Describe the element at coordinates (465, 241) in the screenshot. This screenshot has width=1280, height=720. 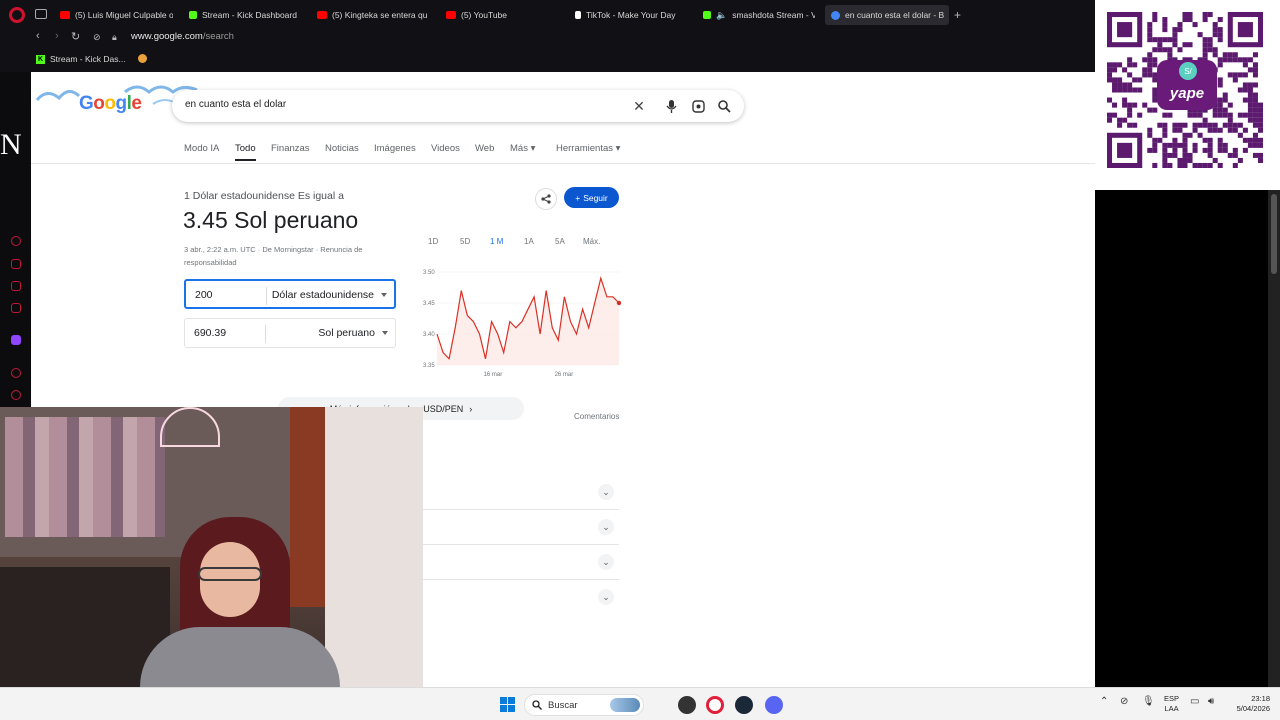
I see `range-5d: 5D` at that location.